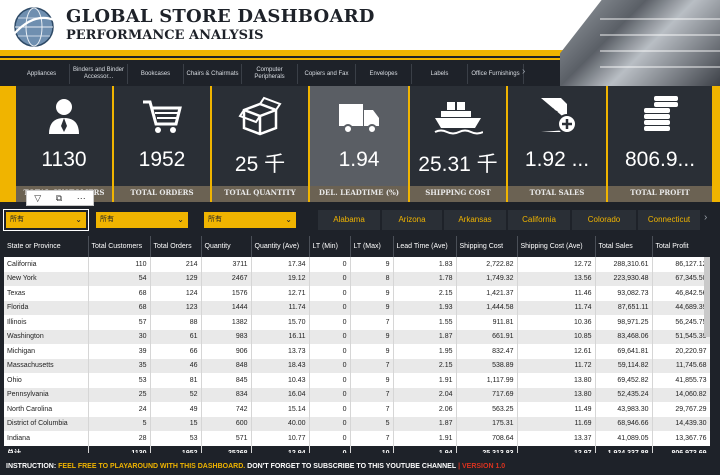 The image size is (720, 475). Describe the element at coordinates (260, 164) in the screenshot. I see `kpi-value: 25 千` at that location.